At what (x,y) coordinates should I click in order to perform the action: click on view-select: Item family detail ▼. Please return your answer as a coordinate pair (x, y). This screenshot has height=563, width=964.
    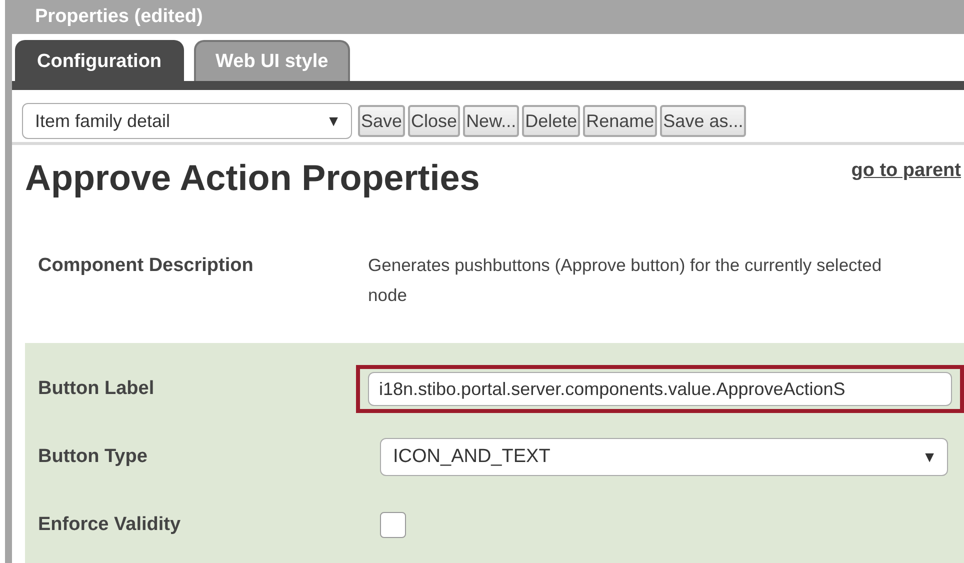
    Looking at the image, I should click on (187, 121).